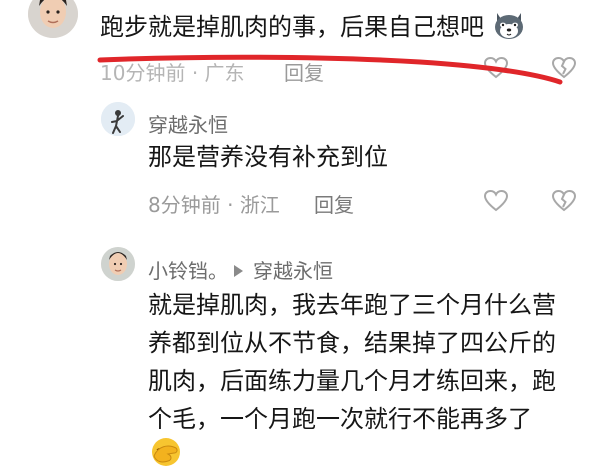 This screenshot has height=470, width=607. Describe the element at coordinates (352, 305) in the screenshot. I see `comment-line: 就是掉肌肉，我去年跑了三个月什么营` at that location.